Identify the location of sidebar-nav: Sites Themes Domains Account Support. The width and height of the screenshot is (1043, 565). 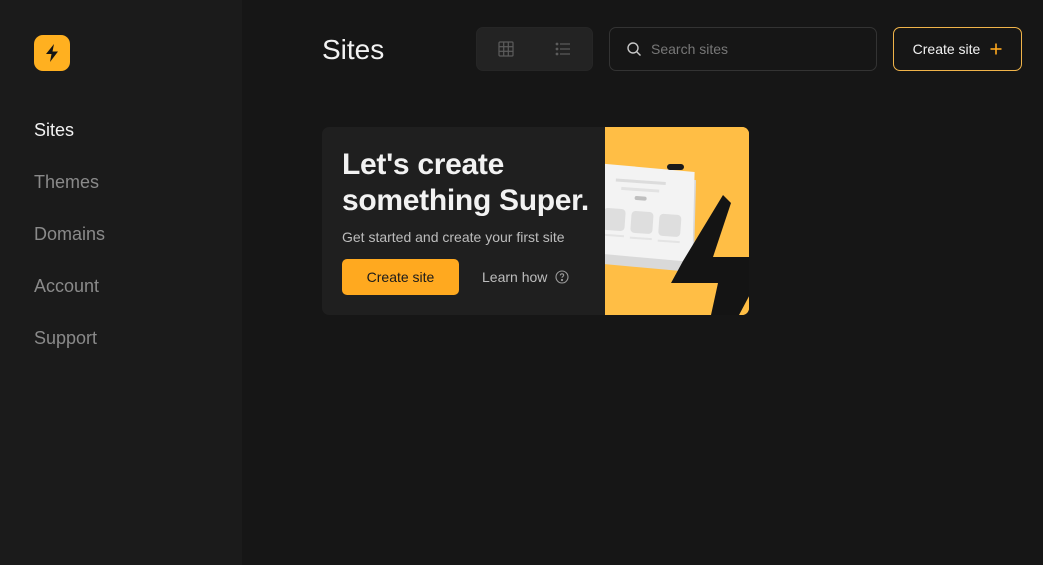
(69, 246).